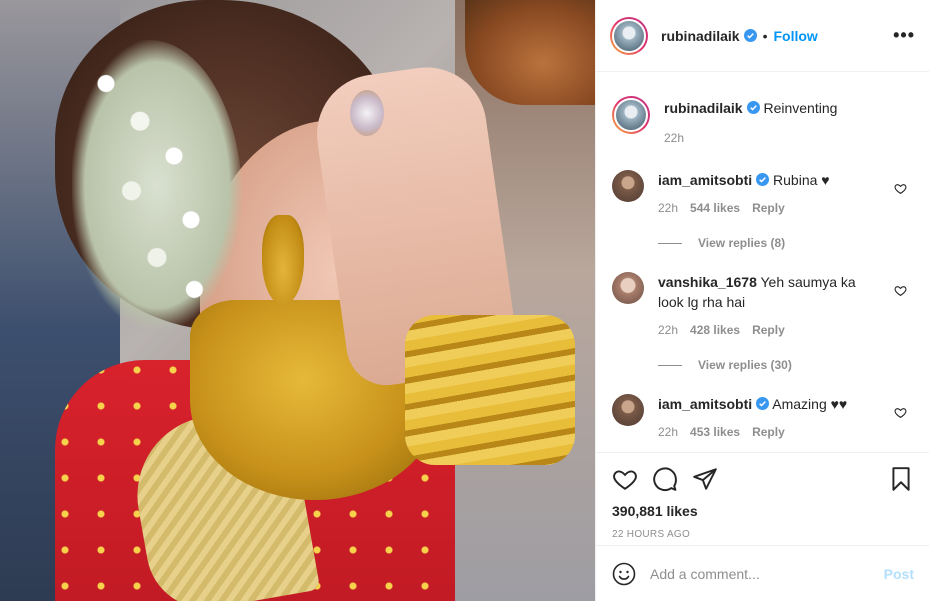  I want to click on comment-likes: 544 likes, so click(715, 208).